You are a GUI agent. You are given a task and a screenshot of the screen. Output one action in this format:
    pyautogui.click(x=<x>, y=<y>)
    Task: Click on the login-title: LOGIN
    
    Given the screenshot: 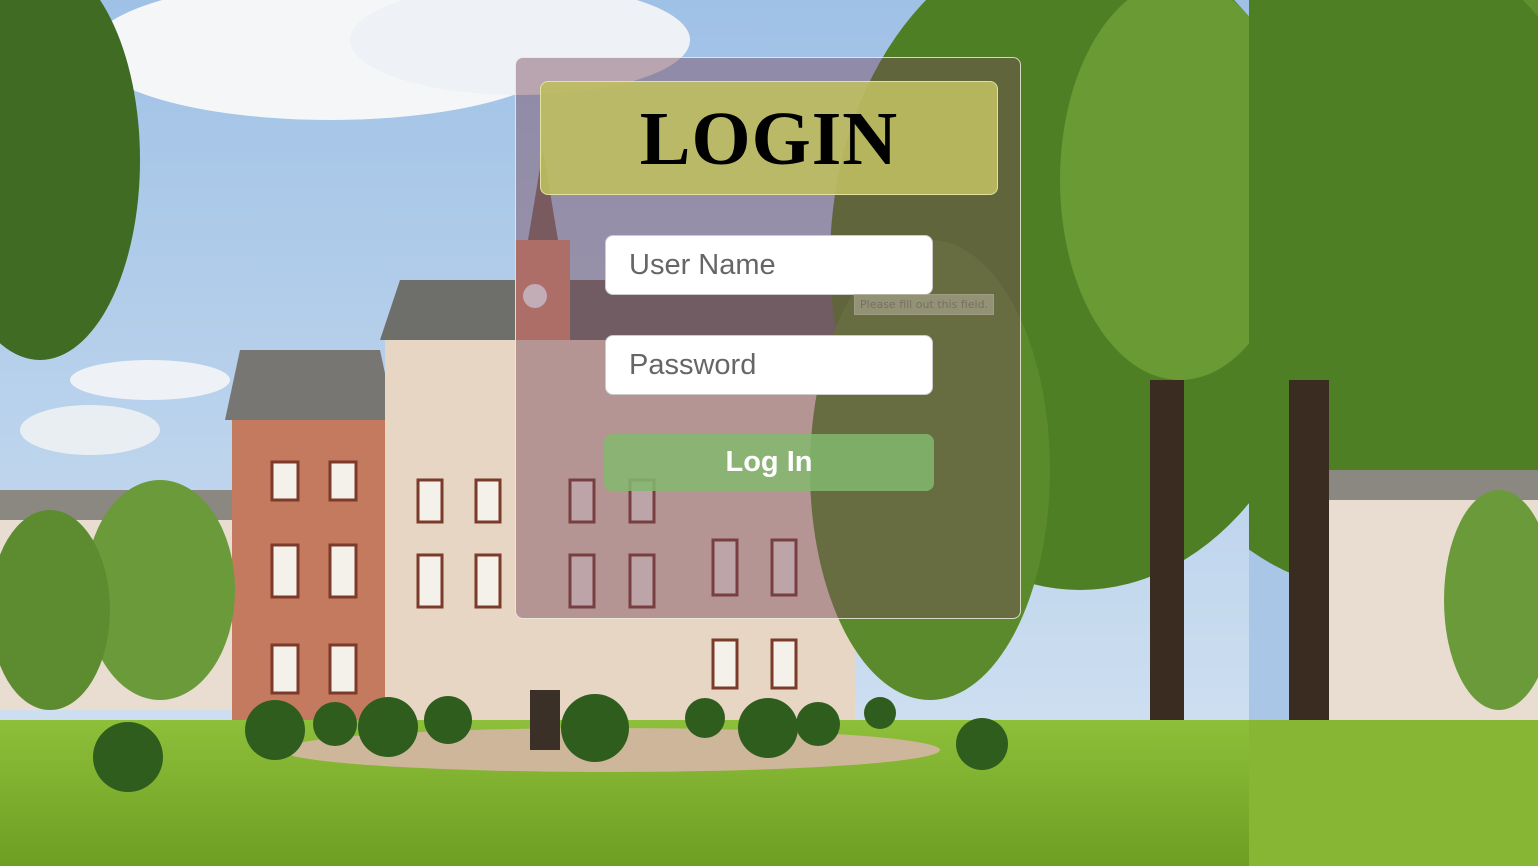 What is the action you would take?
    pyautogui.click(x=769, y=139)
    